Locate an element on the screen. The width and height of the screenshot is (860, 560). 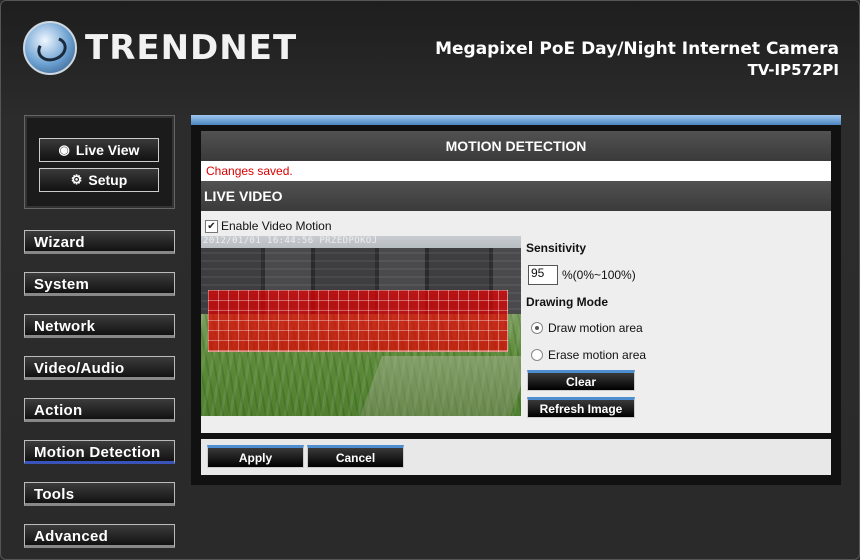
trendnet-logo-icon is located at coordinates (50, 48).